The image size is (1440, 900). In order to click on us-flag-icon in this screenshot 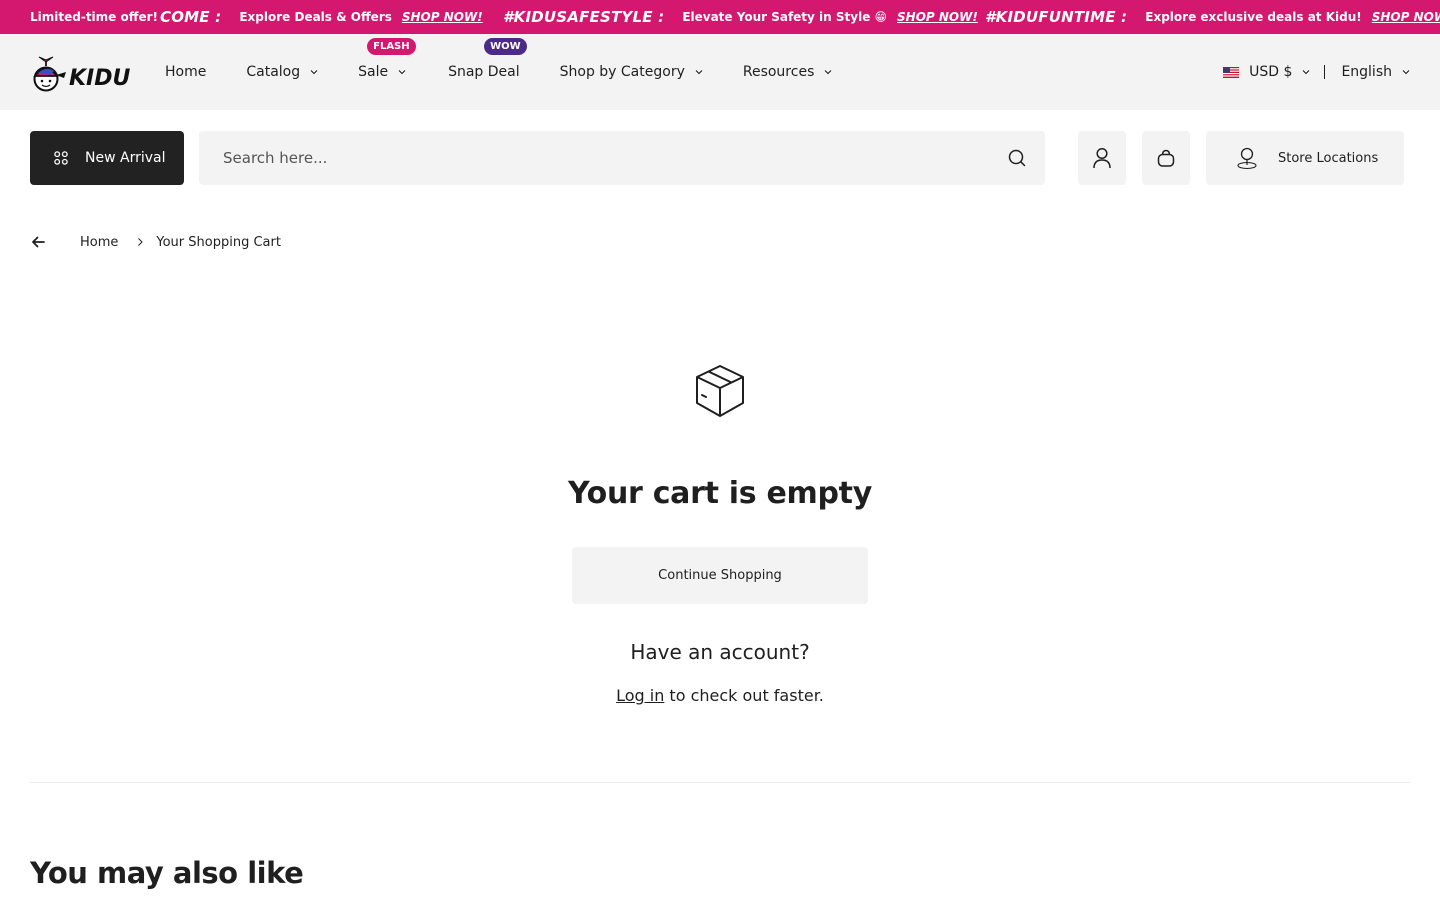, I will do `click(1231, 72)`.